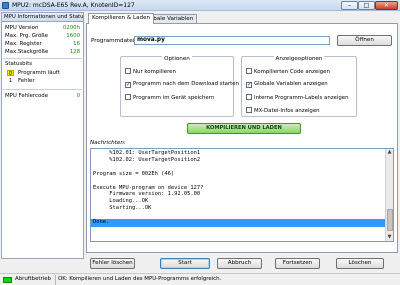  I want to click on abort-button: Abbruch, so click(239, 263).